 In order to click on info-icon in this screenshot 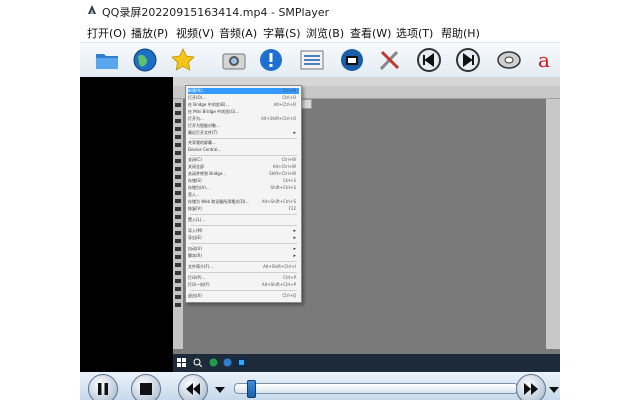, I will do `click(271, 60)`.